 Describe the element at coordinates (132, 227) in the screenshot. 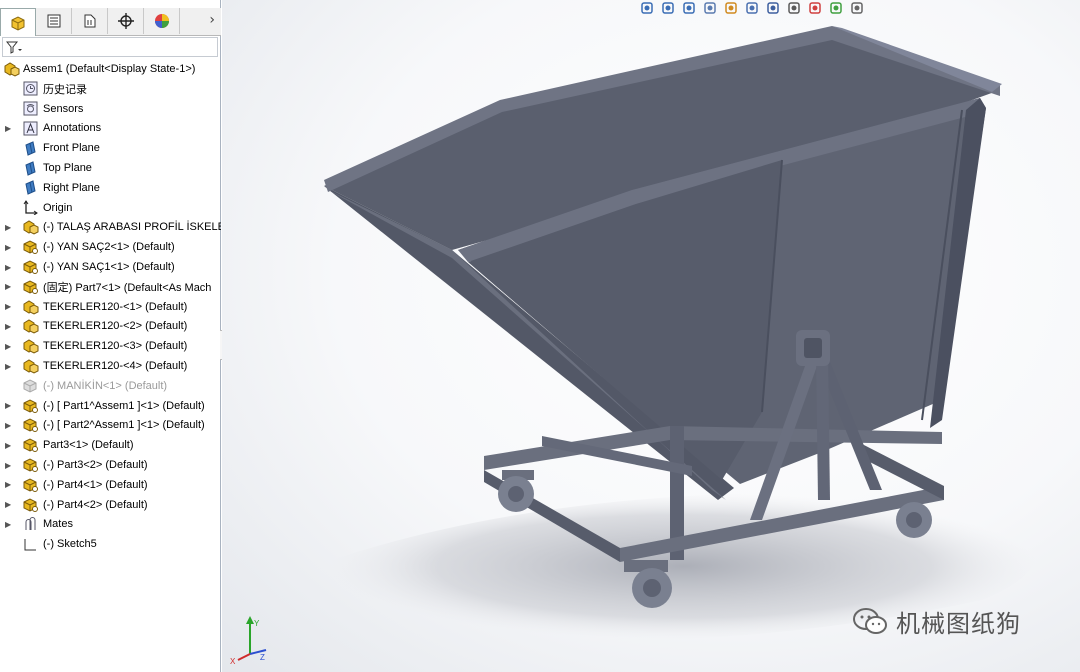

I see `tree-item-label: (-) TALAŞ ARABASI PROFİL İSKELE` at that location.